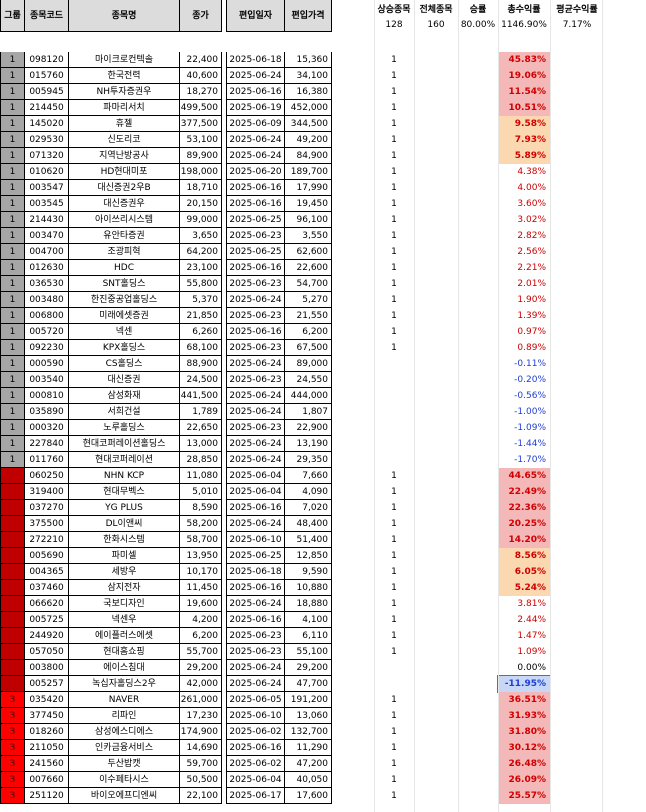 The width and height of the screenshot is (646, 812). Describe the element at coordinates (47, 16) in the screenshot. I see `header-code: 종목코드` at that location.